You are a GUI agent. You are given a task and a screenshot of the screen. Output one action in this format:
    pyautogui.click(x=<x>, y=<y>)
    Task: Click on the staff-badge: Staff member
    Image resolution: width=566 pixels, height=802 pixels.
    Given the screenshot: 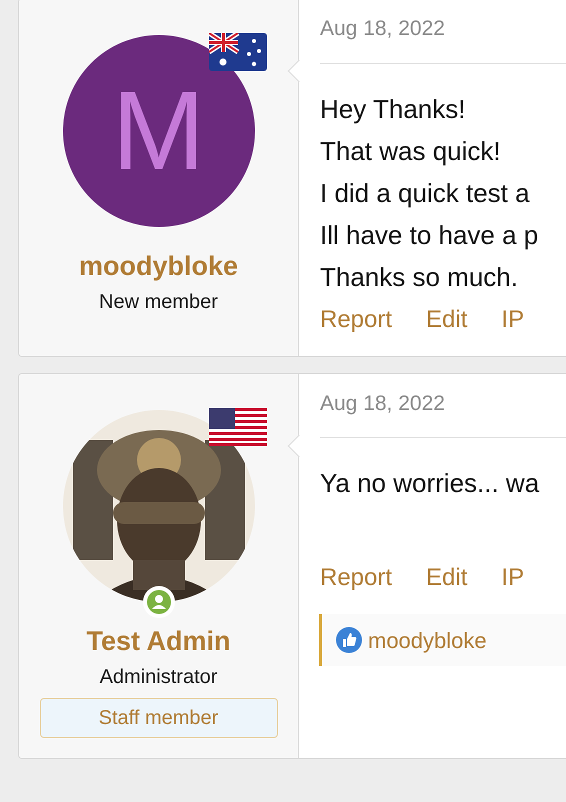 What is the action you would take?
    pyautogui.click(x=159, y=718)
    